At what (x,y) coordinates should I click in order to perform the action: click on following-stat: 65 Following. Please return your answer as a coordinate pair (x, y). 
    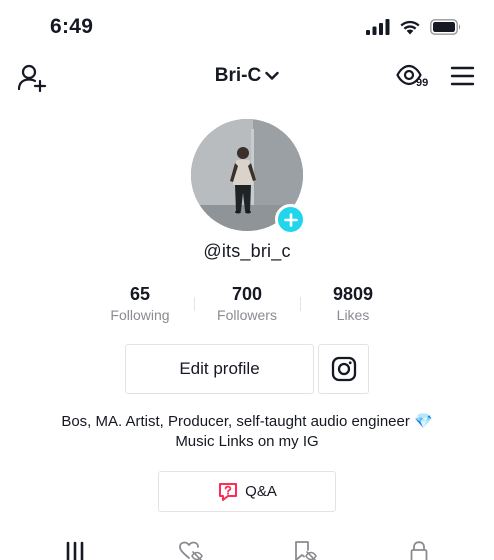
    Looking at the image, I should click on (140, 303).